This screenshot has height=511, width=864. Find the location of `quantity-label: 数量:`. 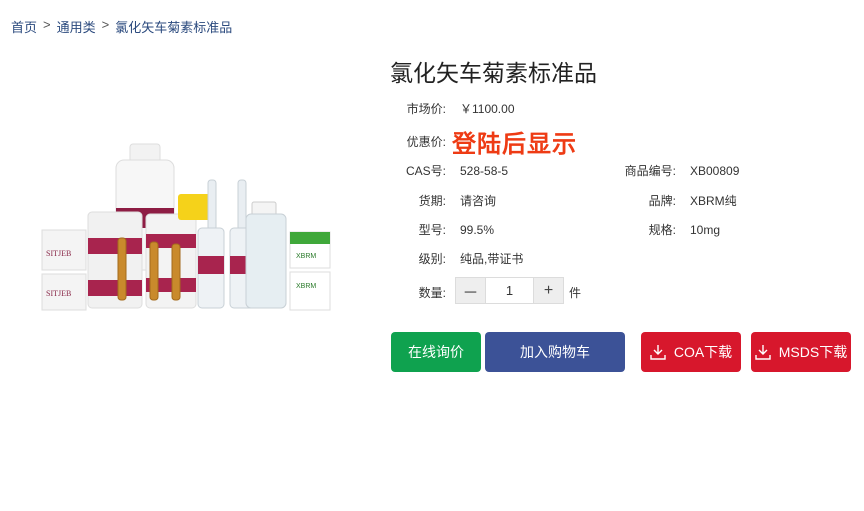

quantity-label: 数量: is located at coordinates (432, 293).